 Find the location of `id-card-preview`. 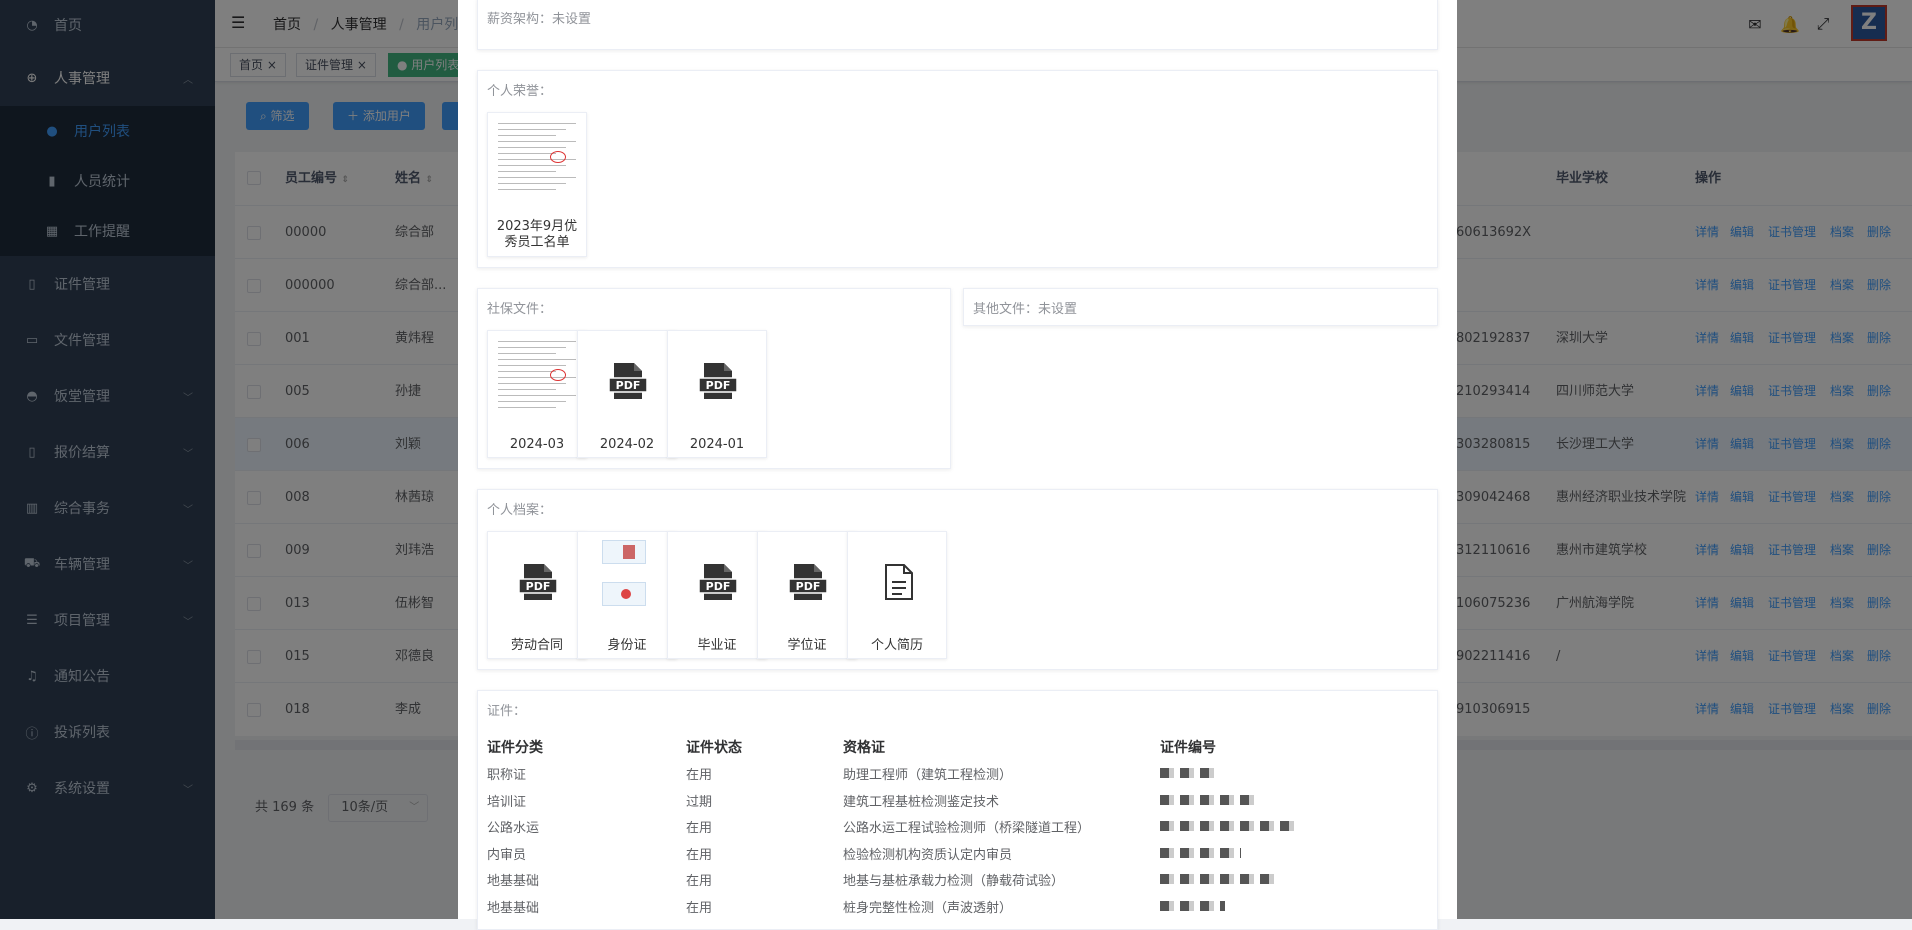

id-card-preview is located at coordinates (628, 576).